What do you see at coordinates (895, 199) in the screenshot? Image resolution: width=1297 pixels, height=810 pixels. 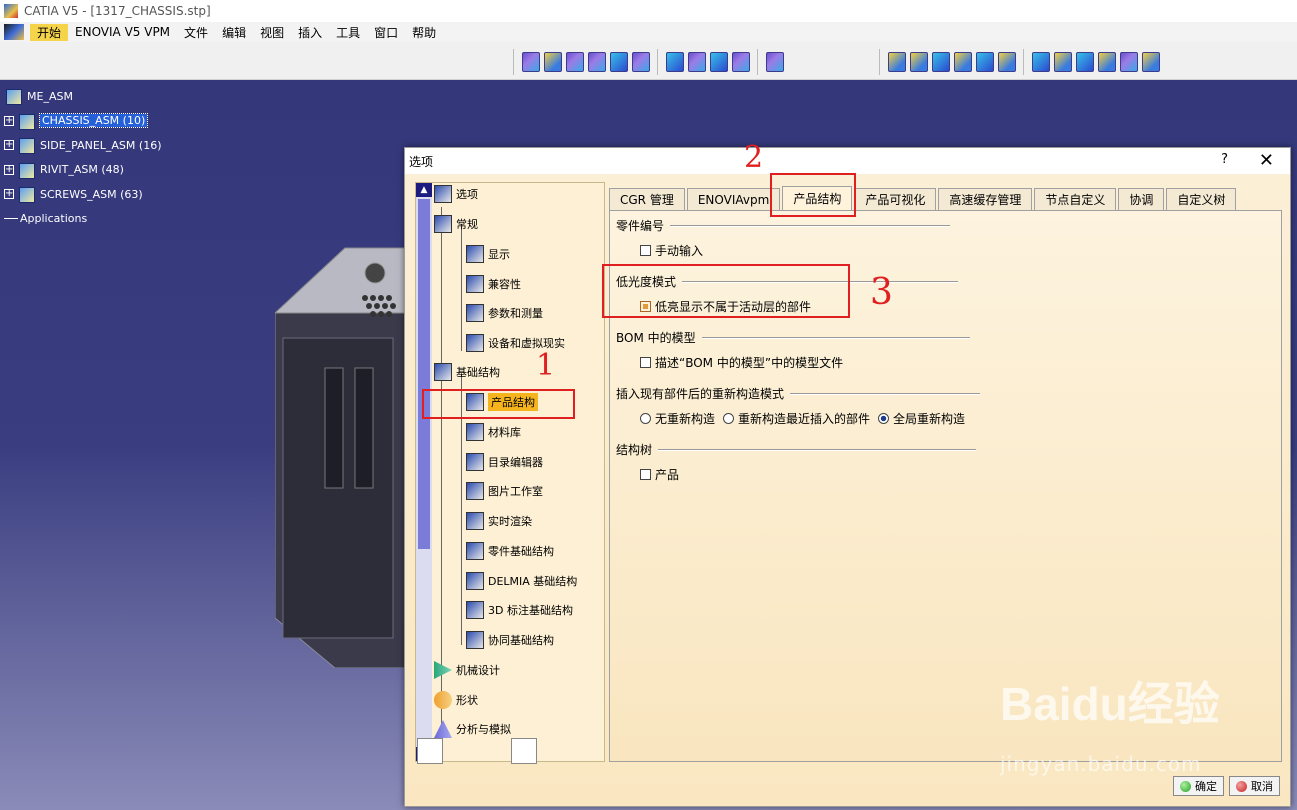 I see `tab-product-visualization: 产品可视化` at bounding box center [895, 199].